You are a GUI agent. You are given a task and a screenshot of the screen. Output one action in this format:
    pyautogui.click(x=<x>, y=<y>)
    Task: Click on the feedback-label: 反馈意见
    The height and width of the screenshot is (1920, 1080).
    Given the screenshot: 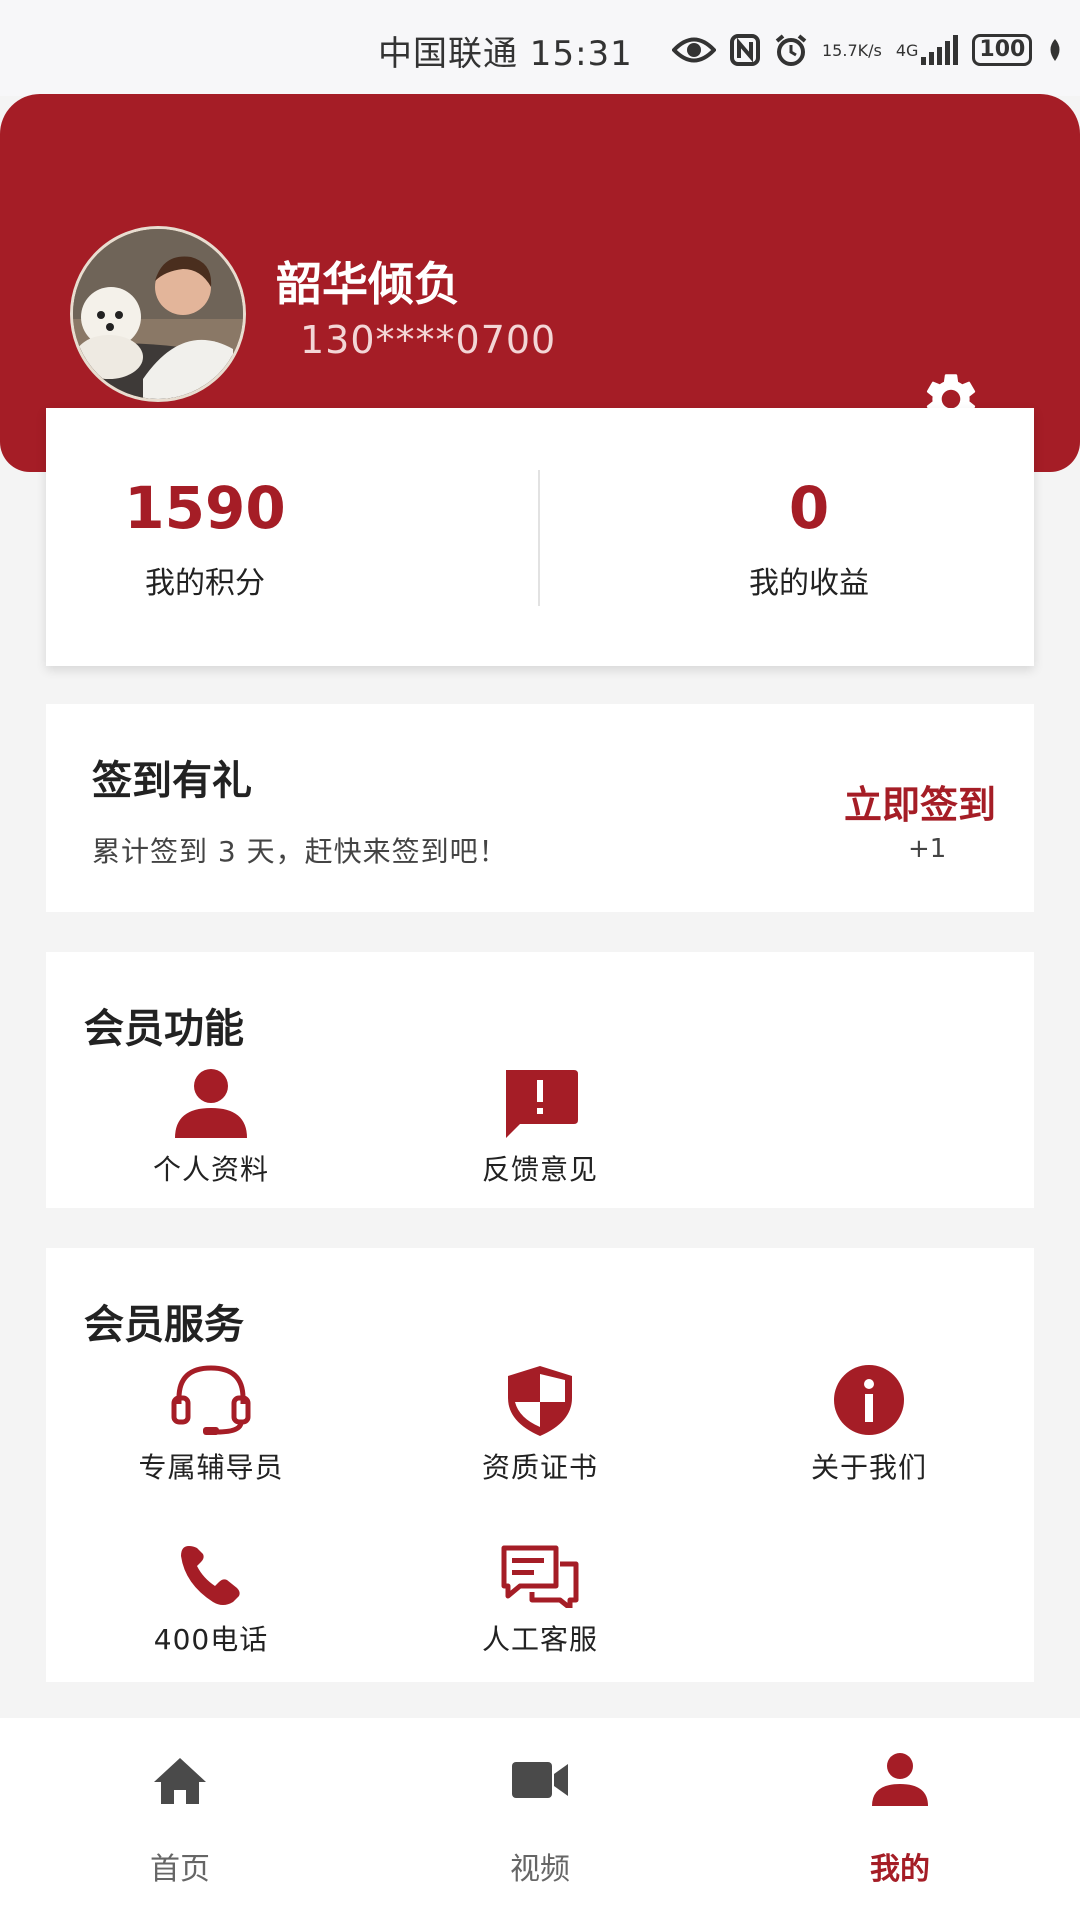 What is the action you would take?
    pyautogui.click(x=539, y=1169)
    